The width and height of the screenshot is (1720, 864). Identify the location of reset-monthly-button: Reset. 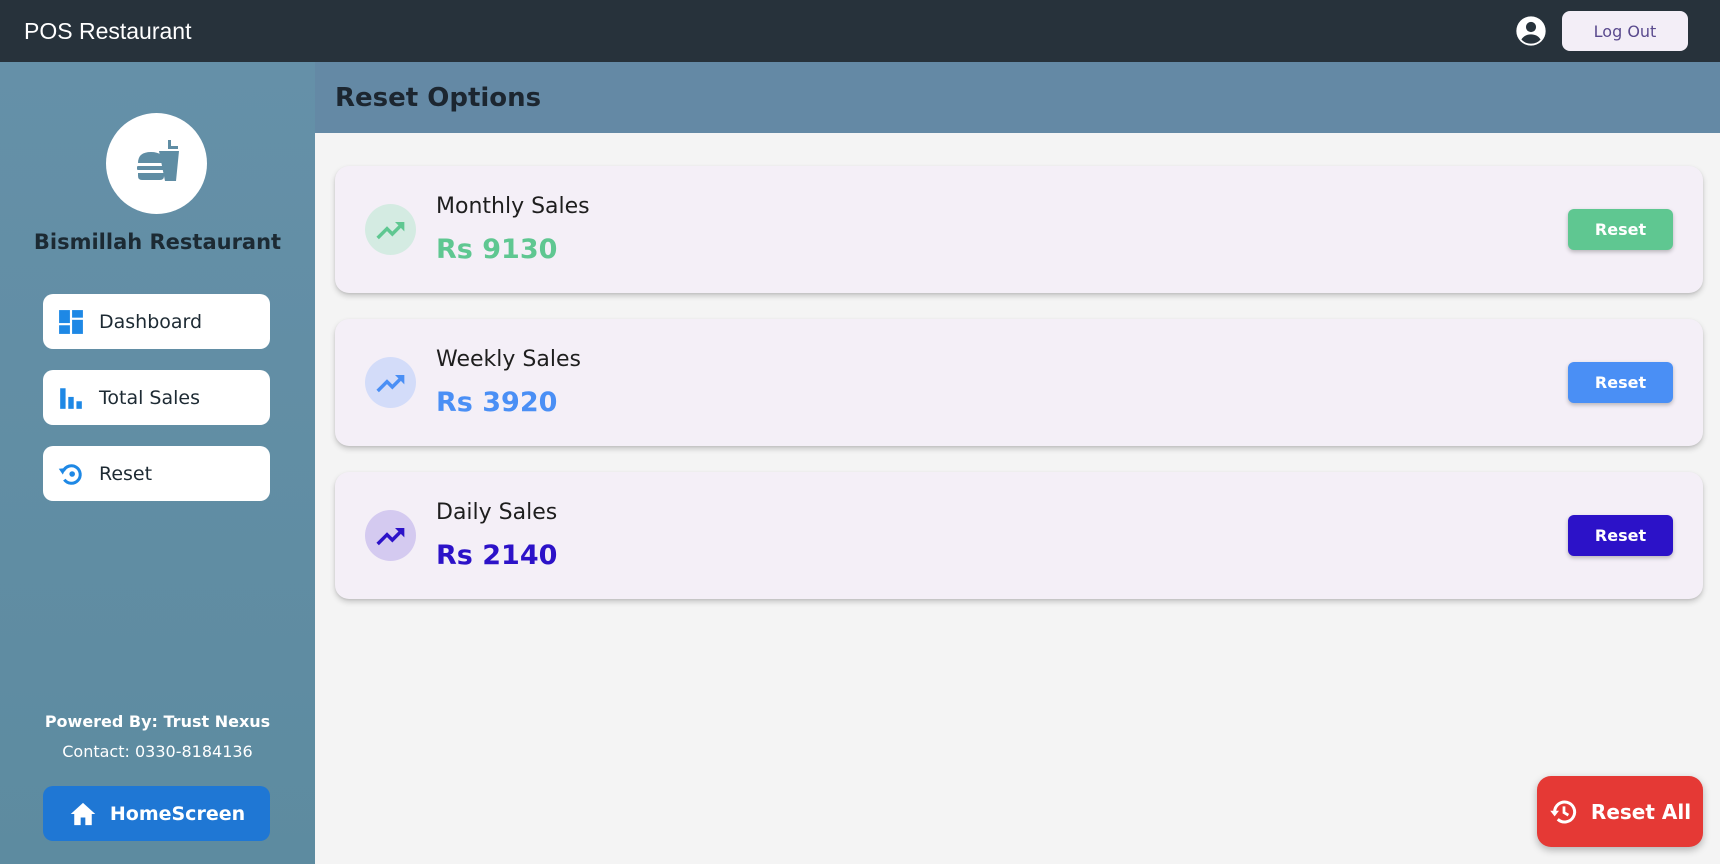
(1620, 229).